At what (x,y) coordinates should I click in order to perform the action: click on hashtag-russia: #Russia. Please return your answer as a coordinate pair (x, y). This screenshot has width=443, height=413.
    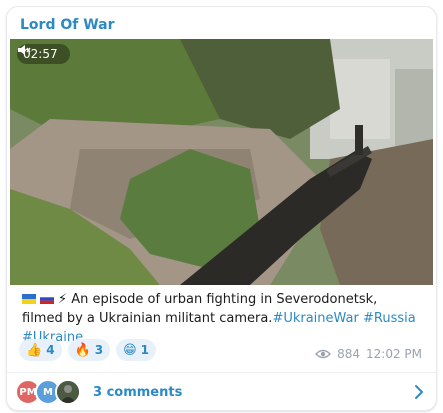
    Looking at the image, I should click on (389, 318).